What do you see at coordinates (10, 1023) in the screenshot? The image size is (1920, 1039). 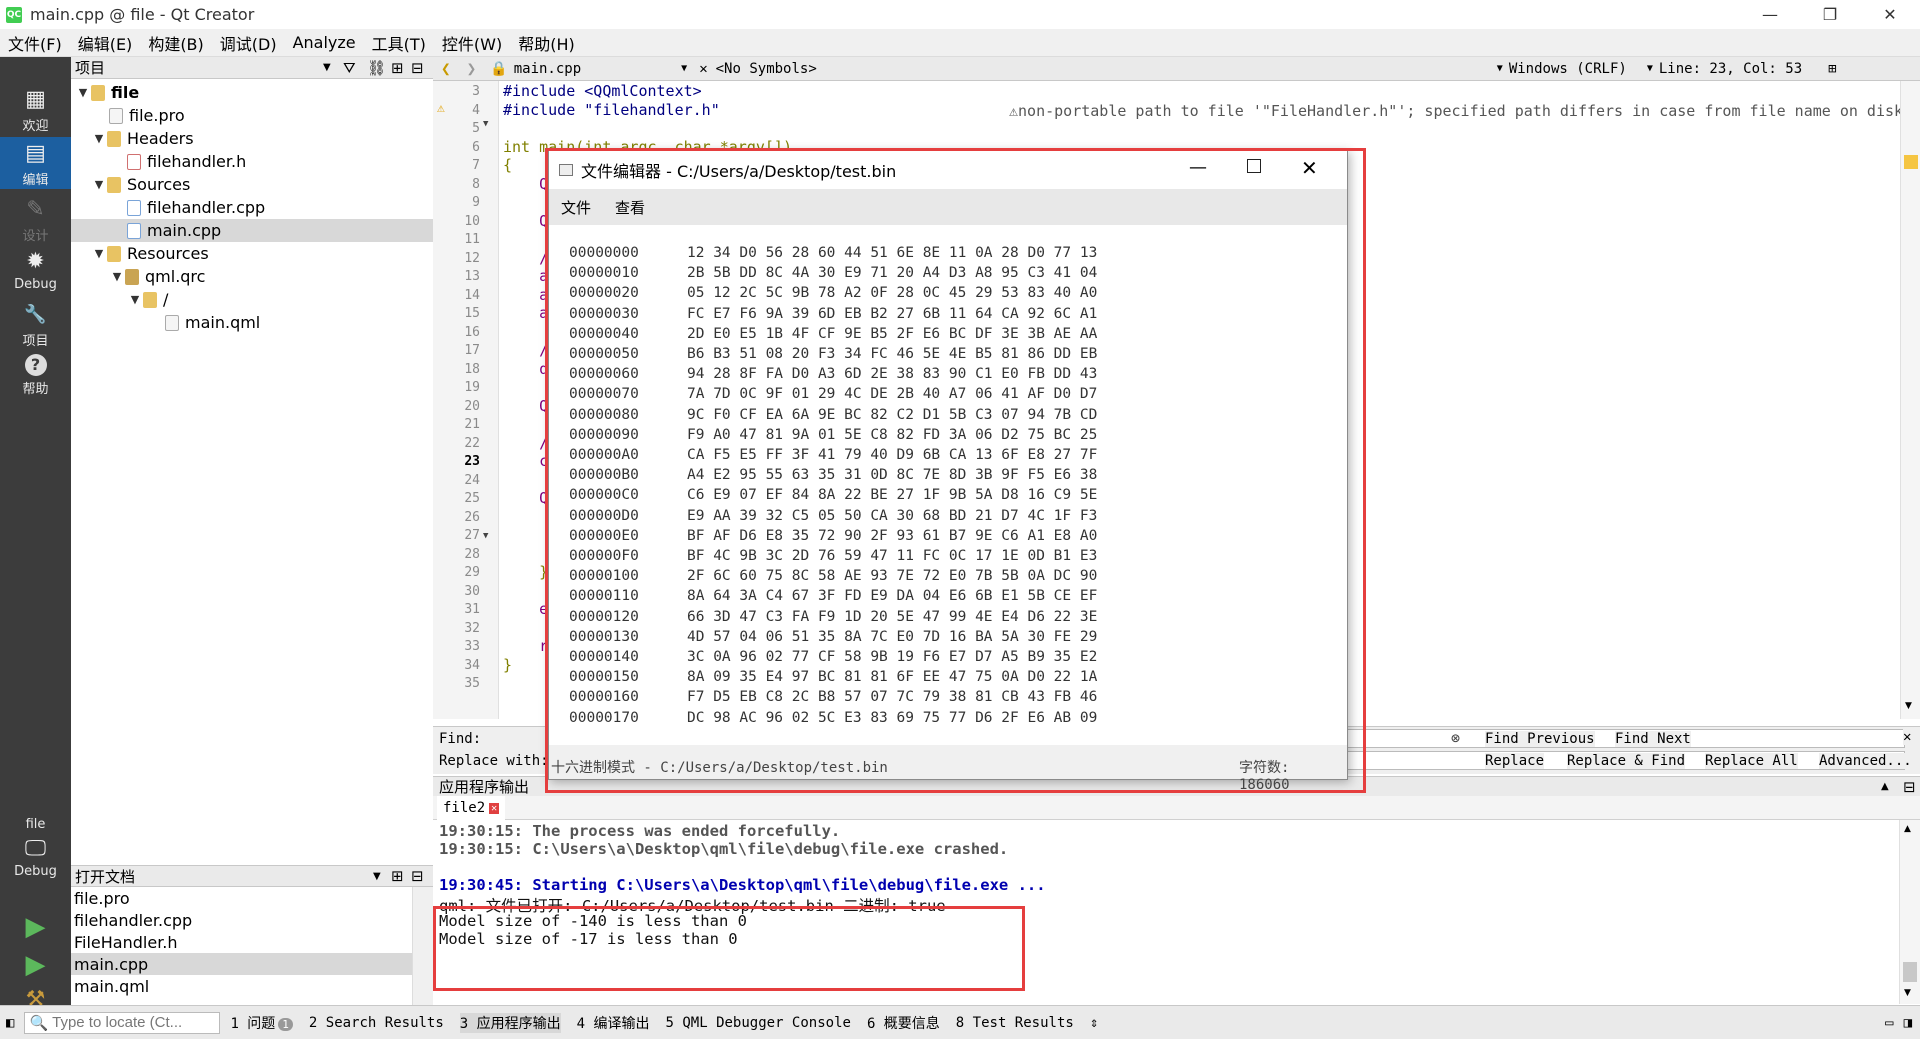 I see `sidebar-toggle-icon: ◧` at bounding box center [10, 1023].